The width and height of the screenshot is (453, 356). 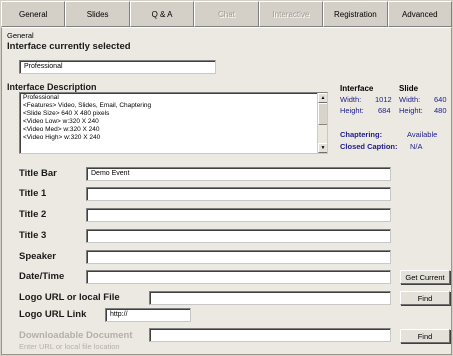 I want to click on tab-advanced: Advanced, so click(x=419, y=14).